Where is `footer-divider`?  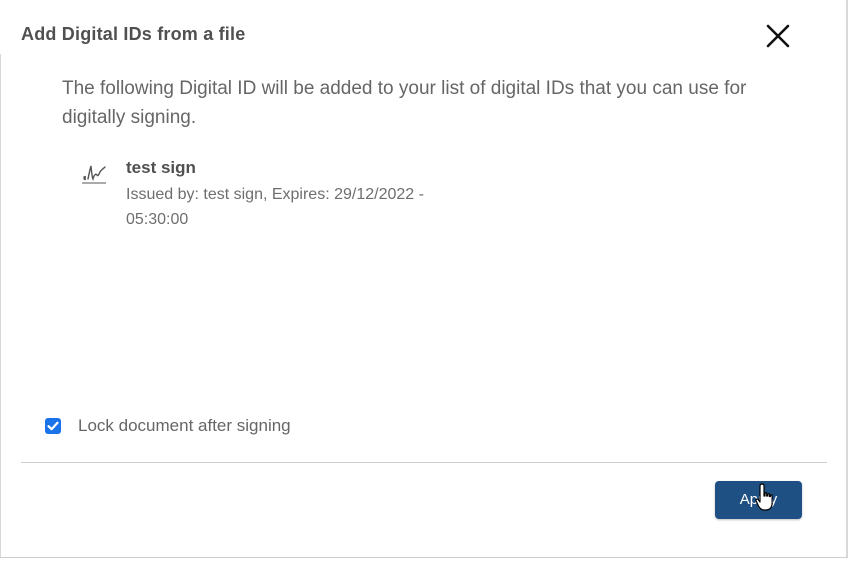
footer-divider is located at coordinates (424, 462).